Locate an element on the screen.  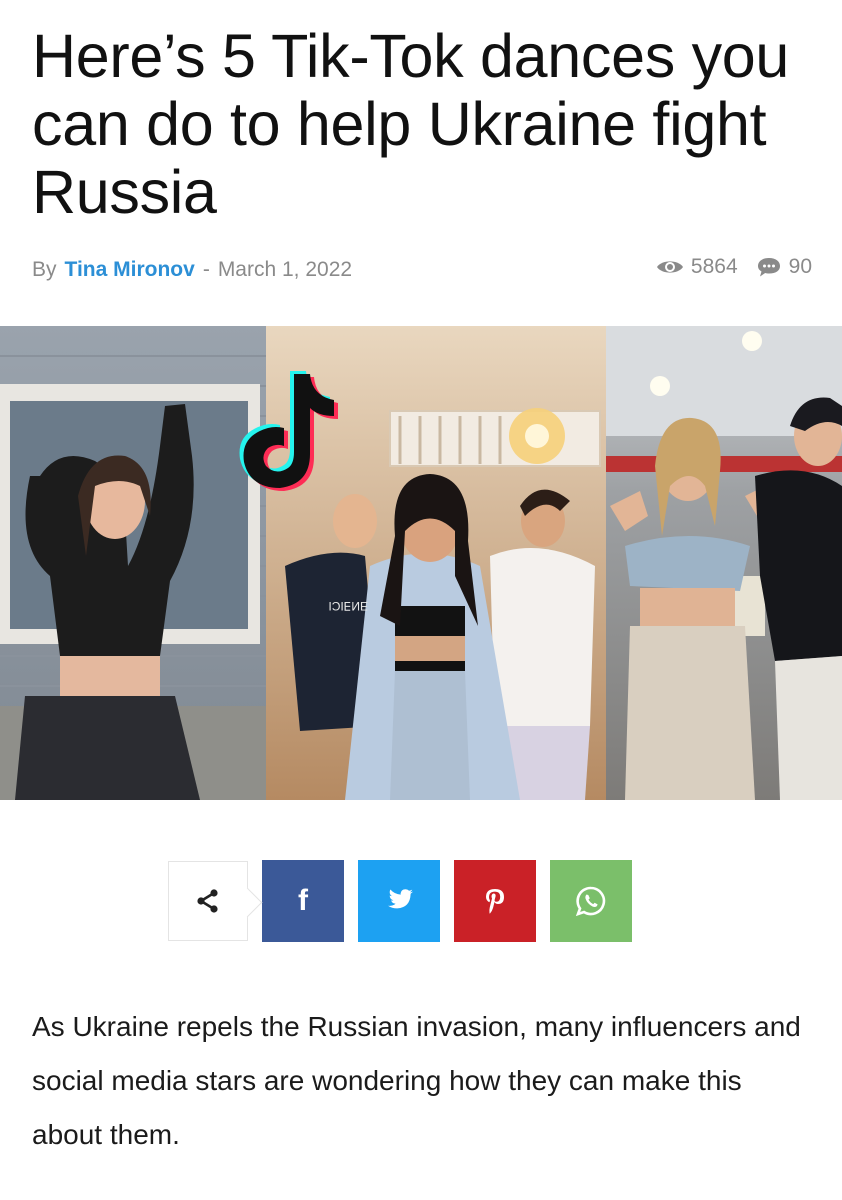
comments-stat: 90 is located at coordinates (784, 267).